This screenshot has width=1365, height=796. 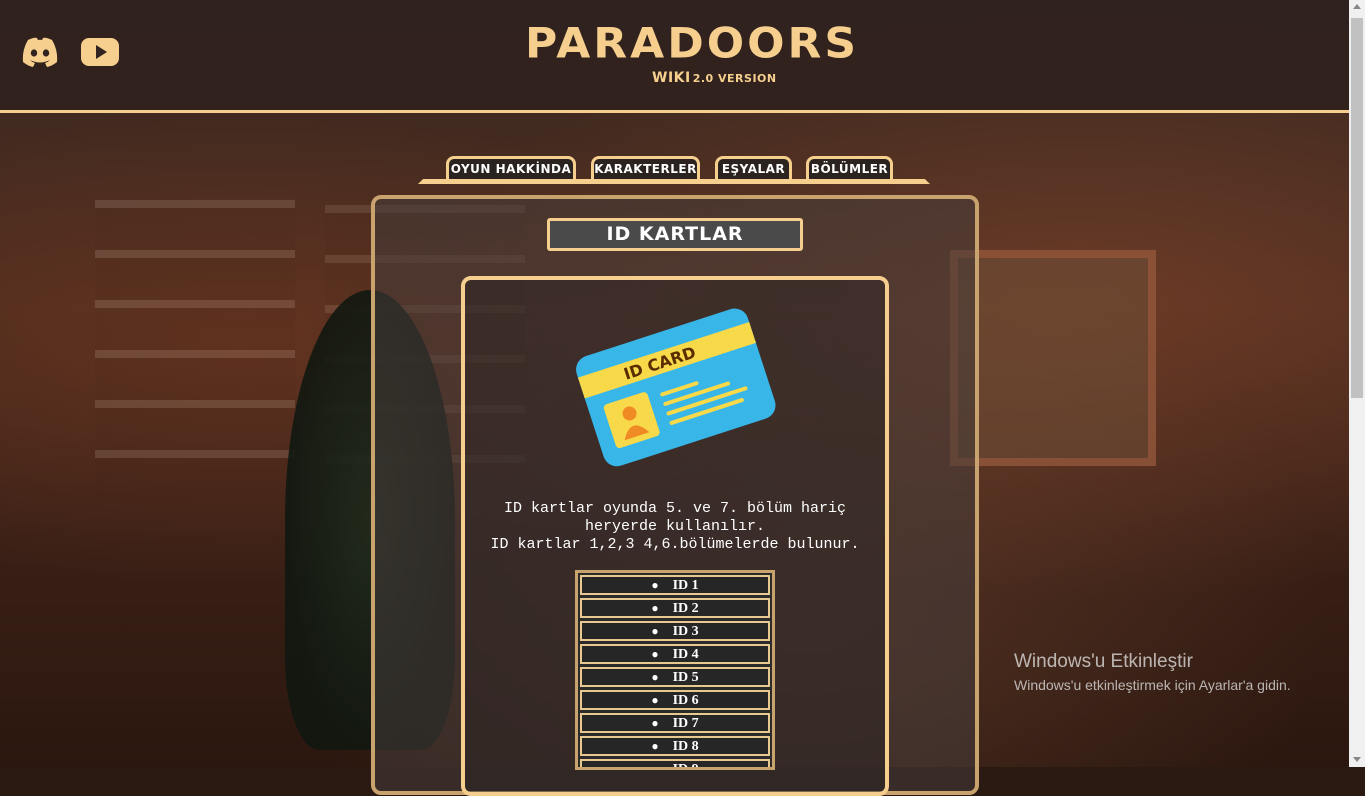 I want to click on tab-karakterler: KARAKTERLER, so click(x=645, y=167).